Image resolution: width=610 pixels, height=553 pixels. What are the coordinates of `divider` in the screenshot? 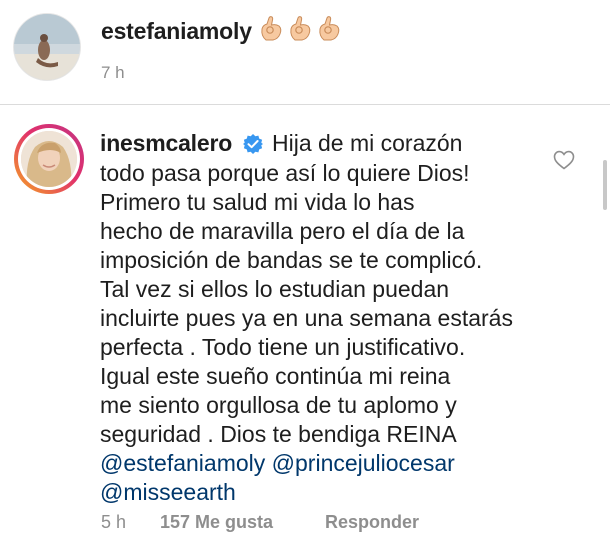 It's located at (305, 104).